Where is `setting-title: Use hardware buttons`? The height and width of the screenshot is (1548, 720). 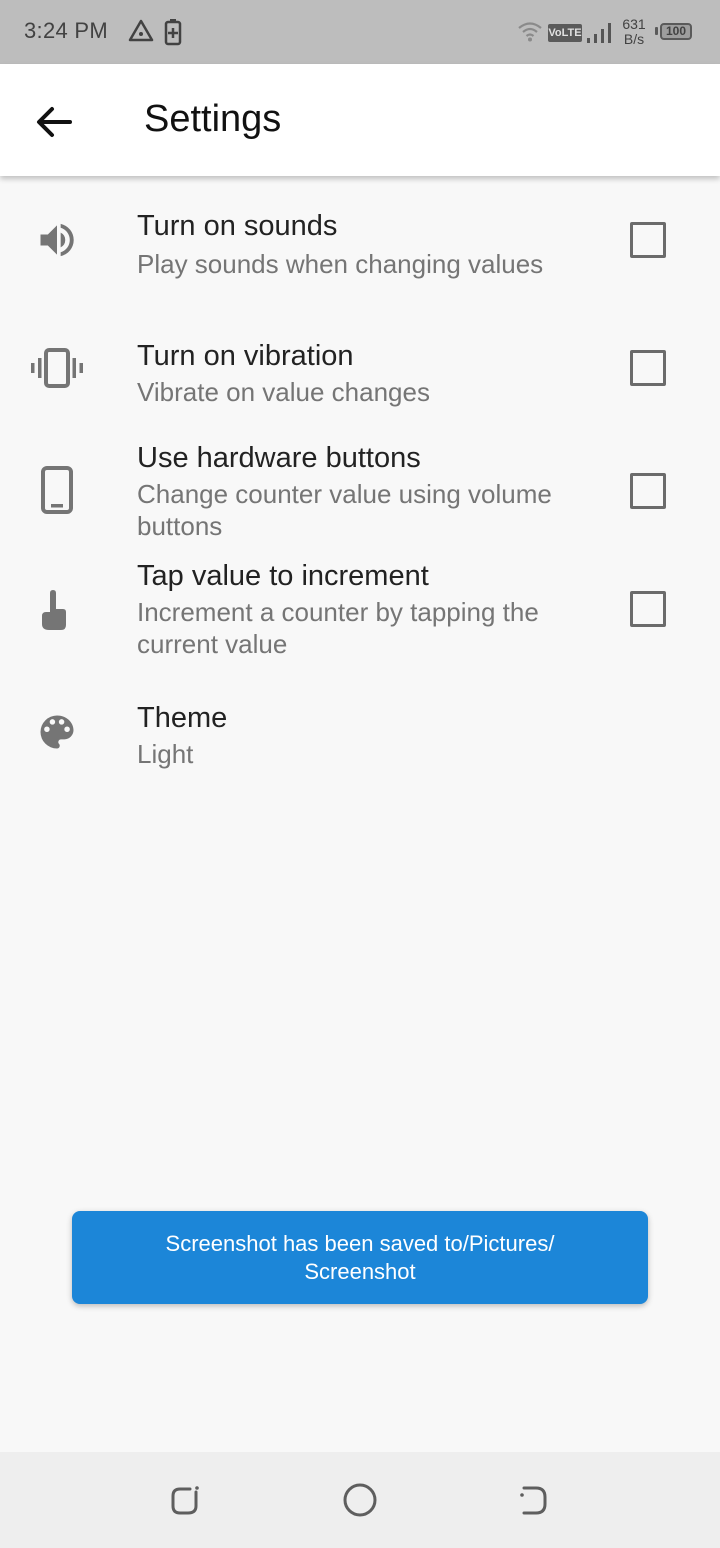
setting-title: Use hardware buttons is located at coordinates (279, 458).